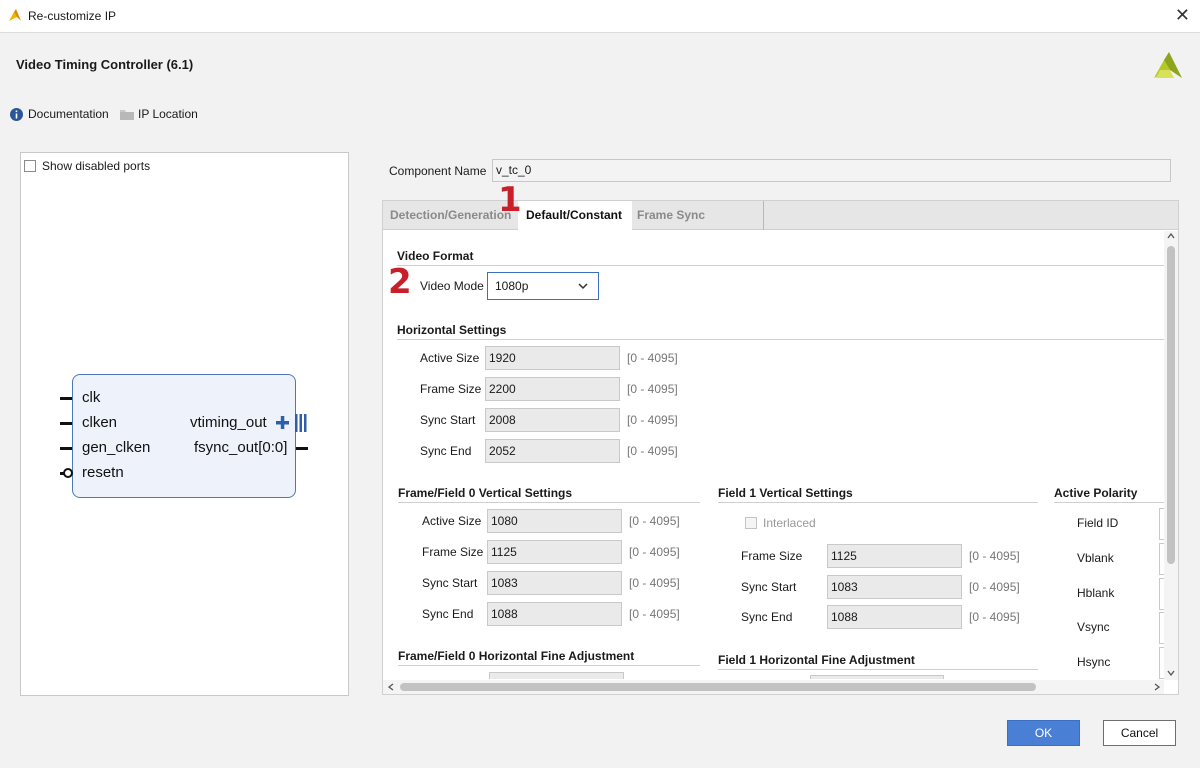 This screenshot has width=1200, height=768. What do you see at coordinates (552, 420) in the screenshot?
I see `h-sync-start-field: 2008` at bounding box center [552, 420].